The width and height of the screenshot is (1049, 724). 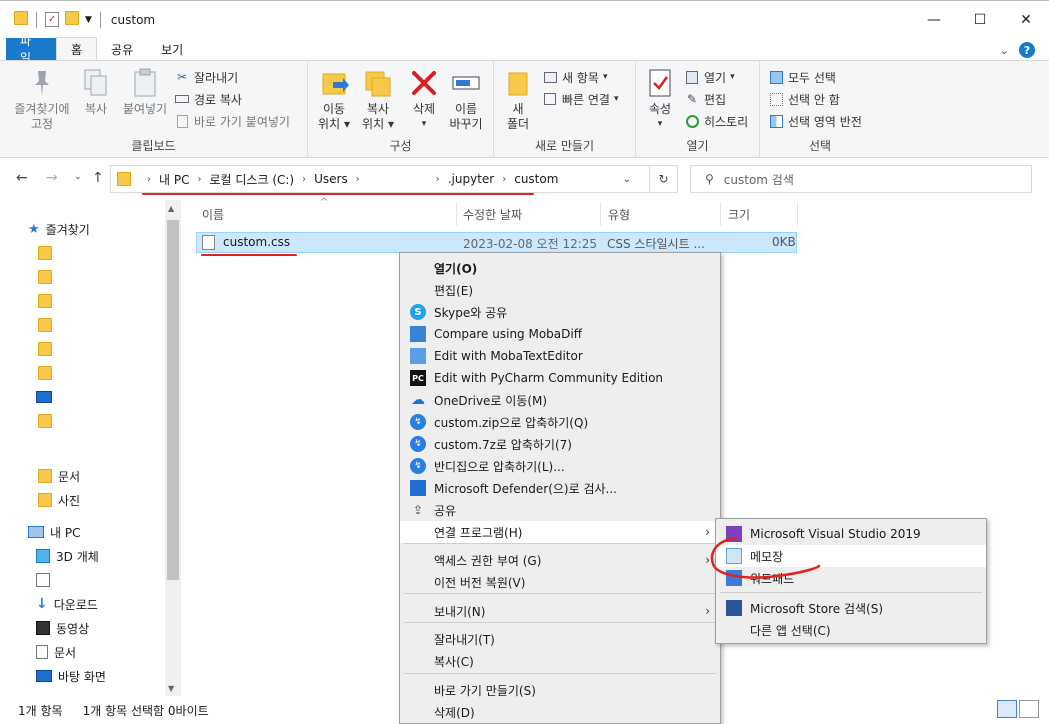 I want to click on quick-access-dropdown-icon: ▼, so click(x=88, y=20).